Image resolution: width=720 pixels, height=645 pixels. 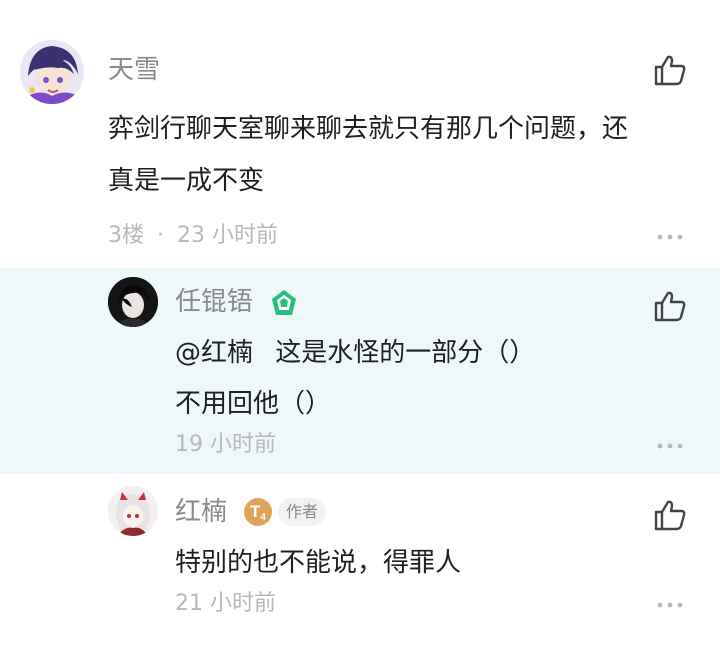 I want to click on reply-text-line: 特别的也不能说，得罪人, so click(x=318, y=563).